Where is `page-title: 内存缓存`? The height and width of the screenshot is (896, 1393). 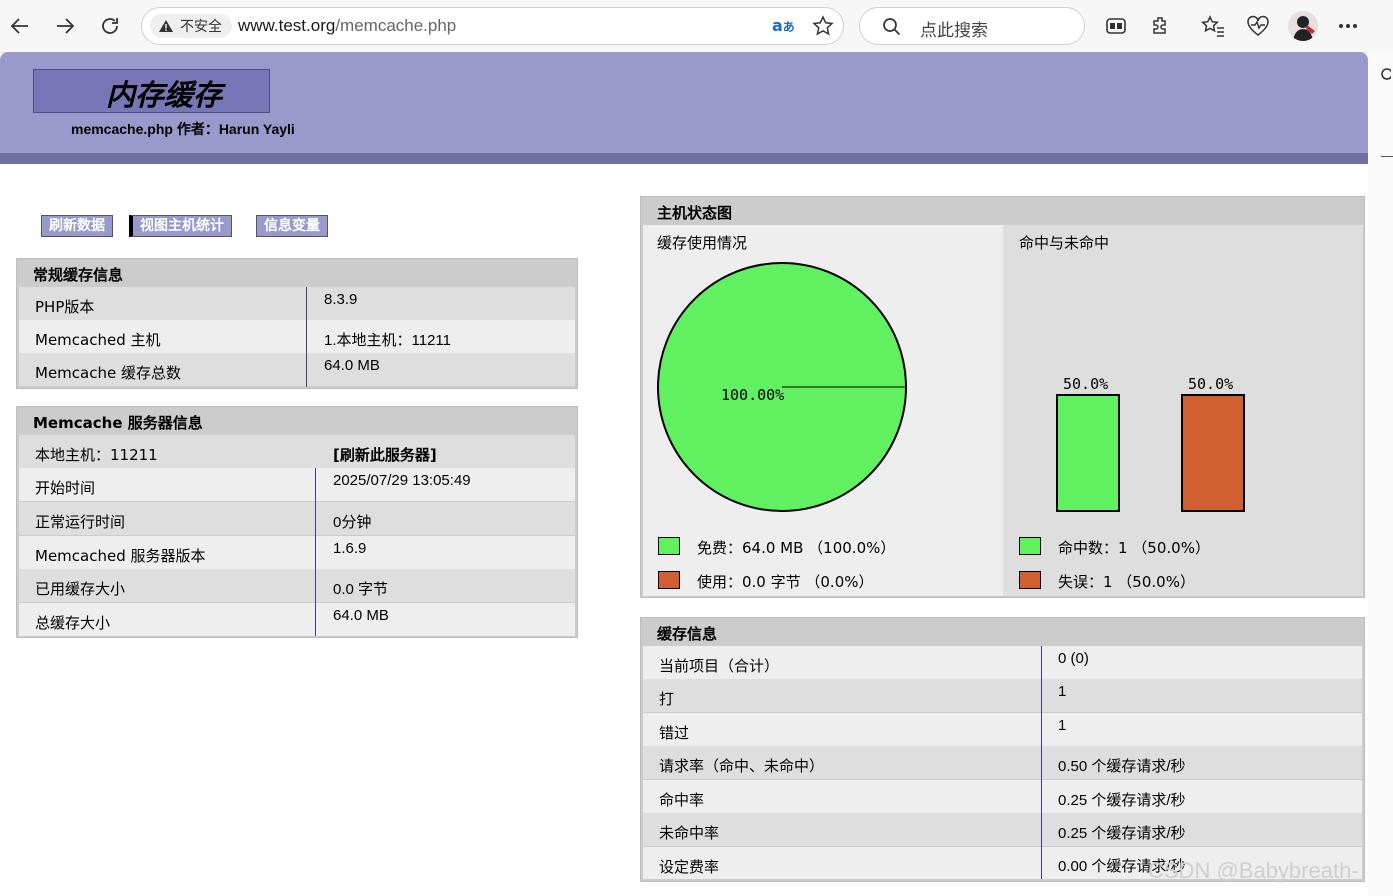 page-title: 内存缓存 is located at coordinates (164, 95).